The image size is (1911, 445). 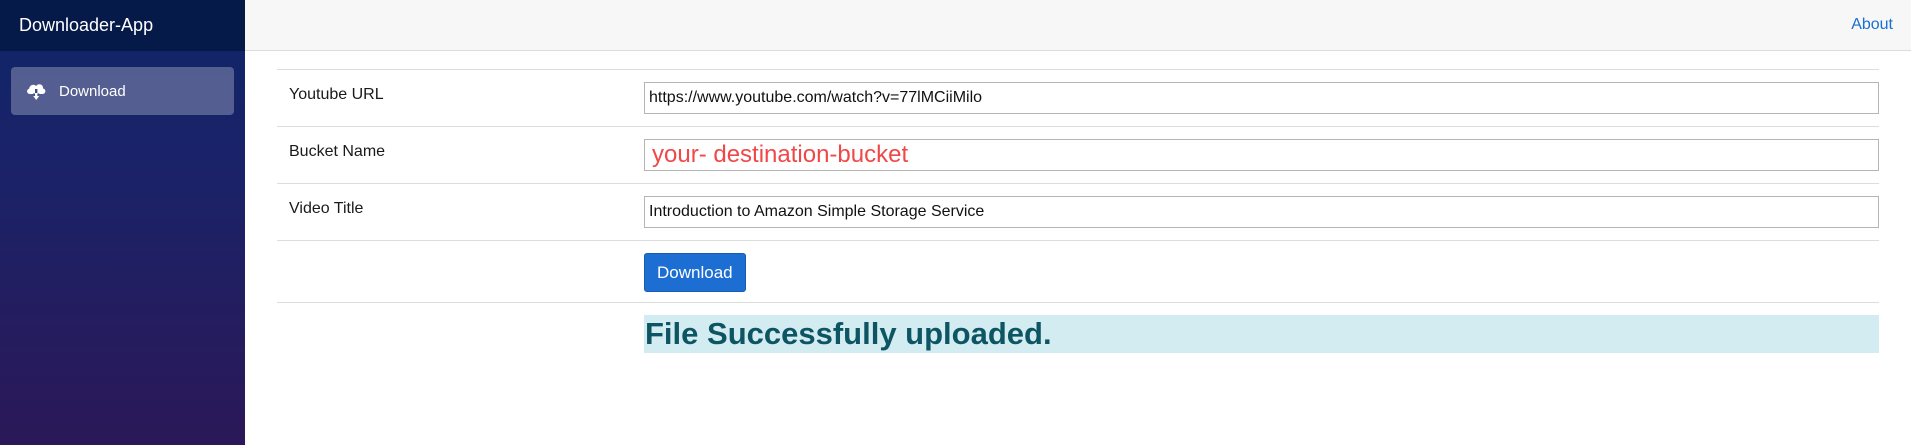 What do you see at coordinates (86, 25) in the screenshot?
I see `app-title: Downloader-App` at bounding box center [86, 25].